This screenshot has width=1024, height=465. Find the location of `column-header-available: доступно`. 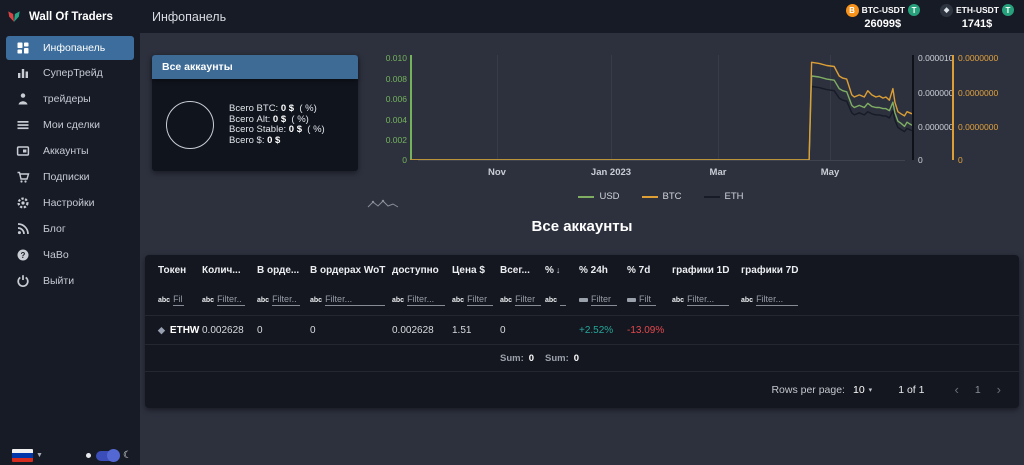

column-header-available: доступно is located at coordinates (422, 270).